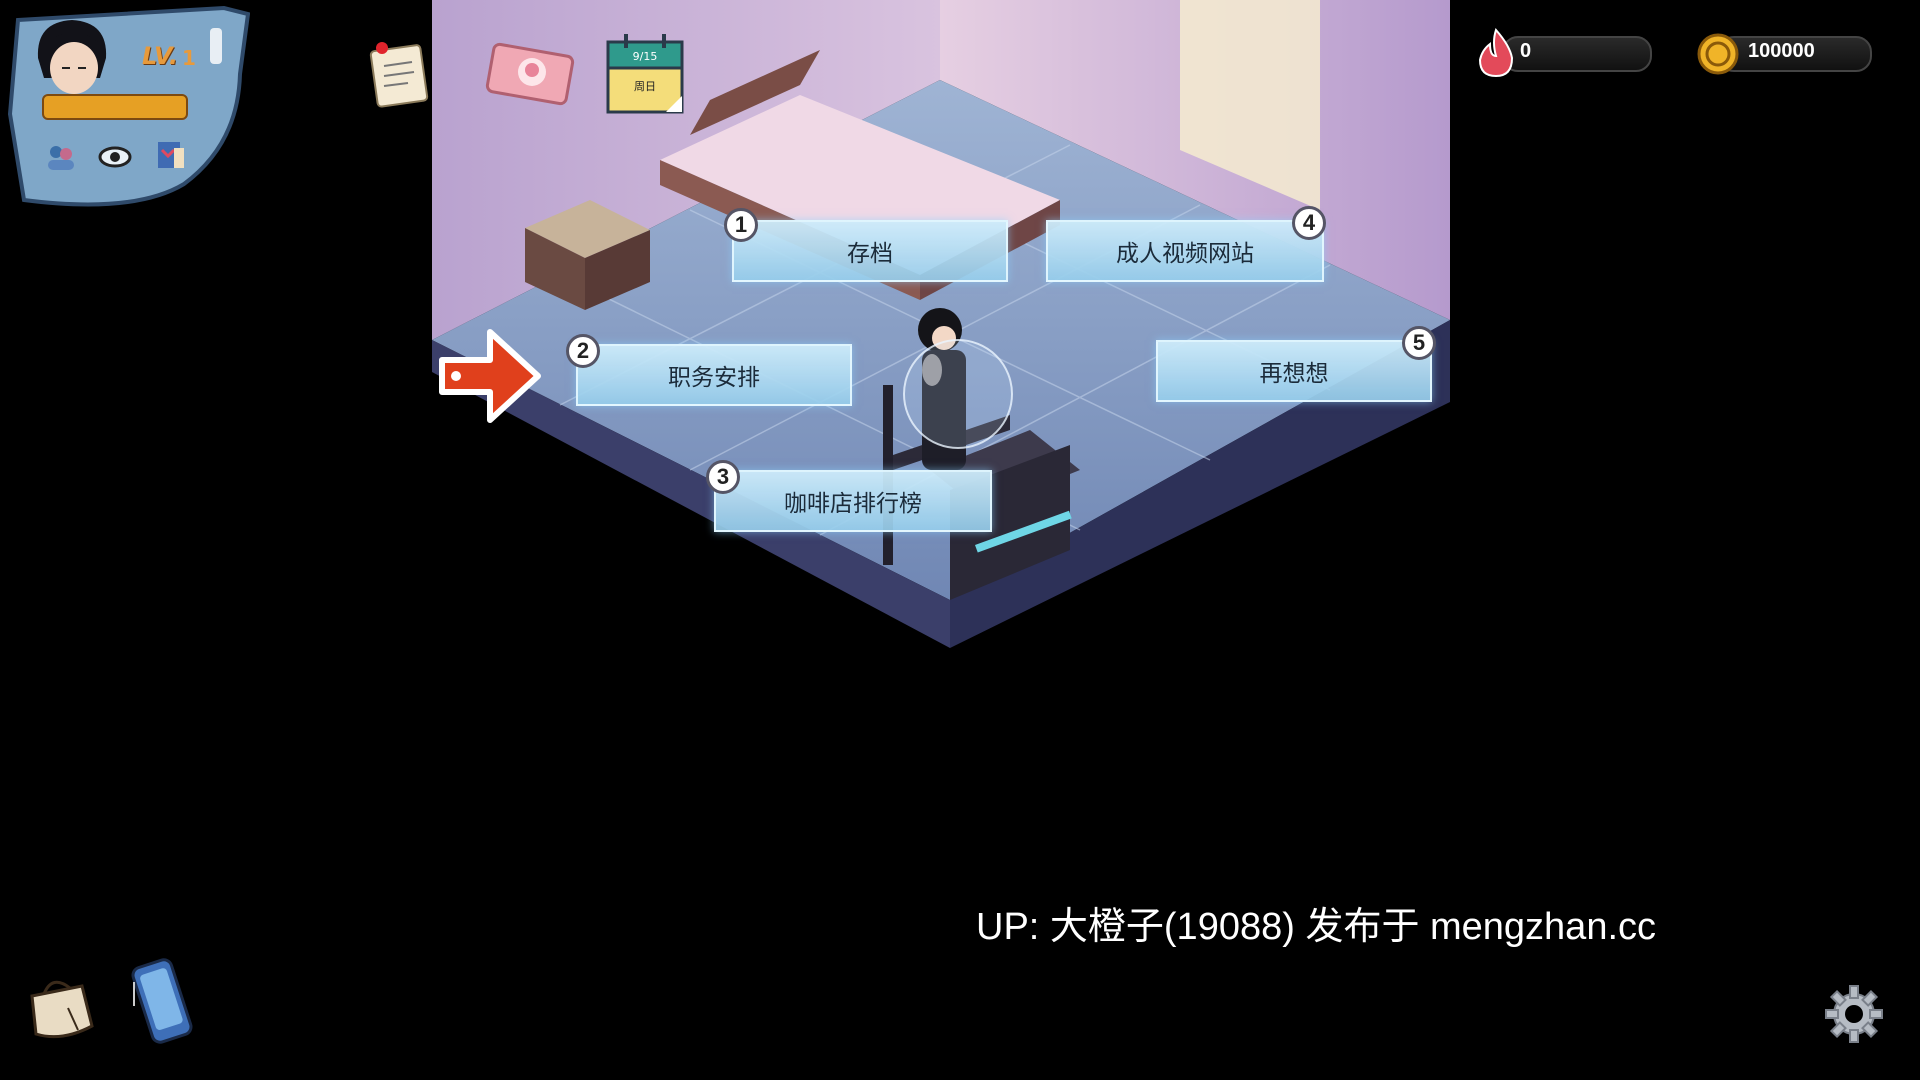 The image size is (1920, 1080). What do you see at coordinates (216, 46) in the screenshot?
I see `menu-toggle-handle` at bounding box center [216, 46].